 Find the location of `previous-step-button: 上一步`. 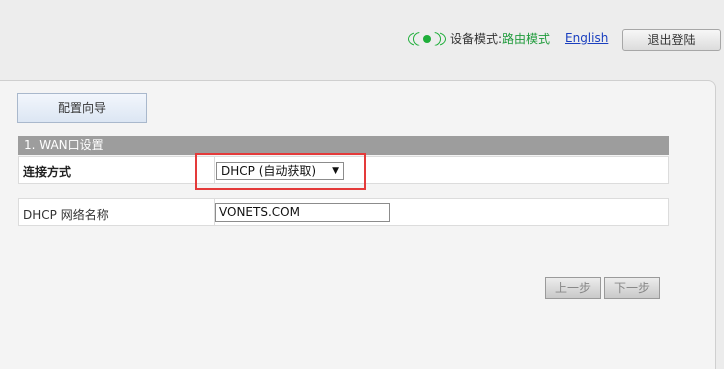

previous-step-button: 上一步 is located at coordinates (573, 288).